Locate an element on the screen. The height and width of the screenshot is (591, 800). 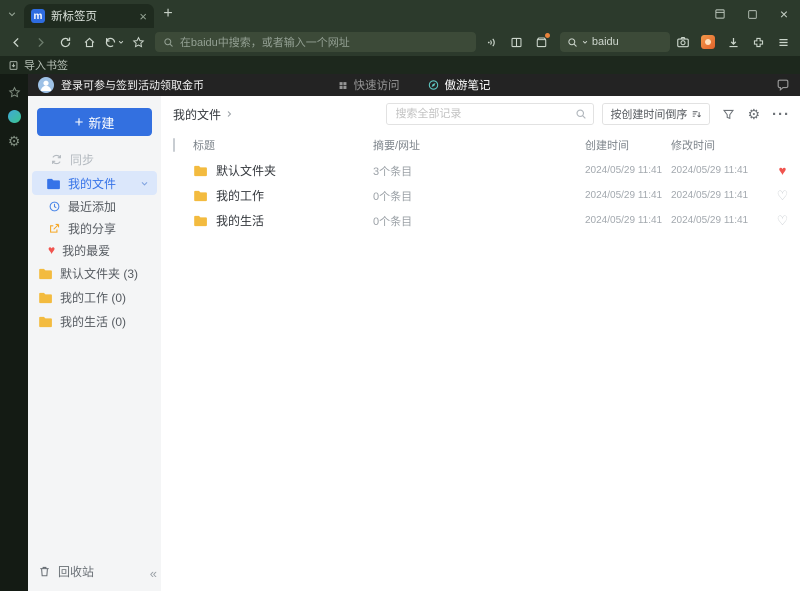
window-mode-icon is located at coordinates (720, 14).